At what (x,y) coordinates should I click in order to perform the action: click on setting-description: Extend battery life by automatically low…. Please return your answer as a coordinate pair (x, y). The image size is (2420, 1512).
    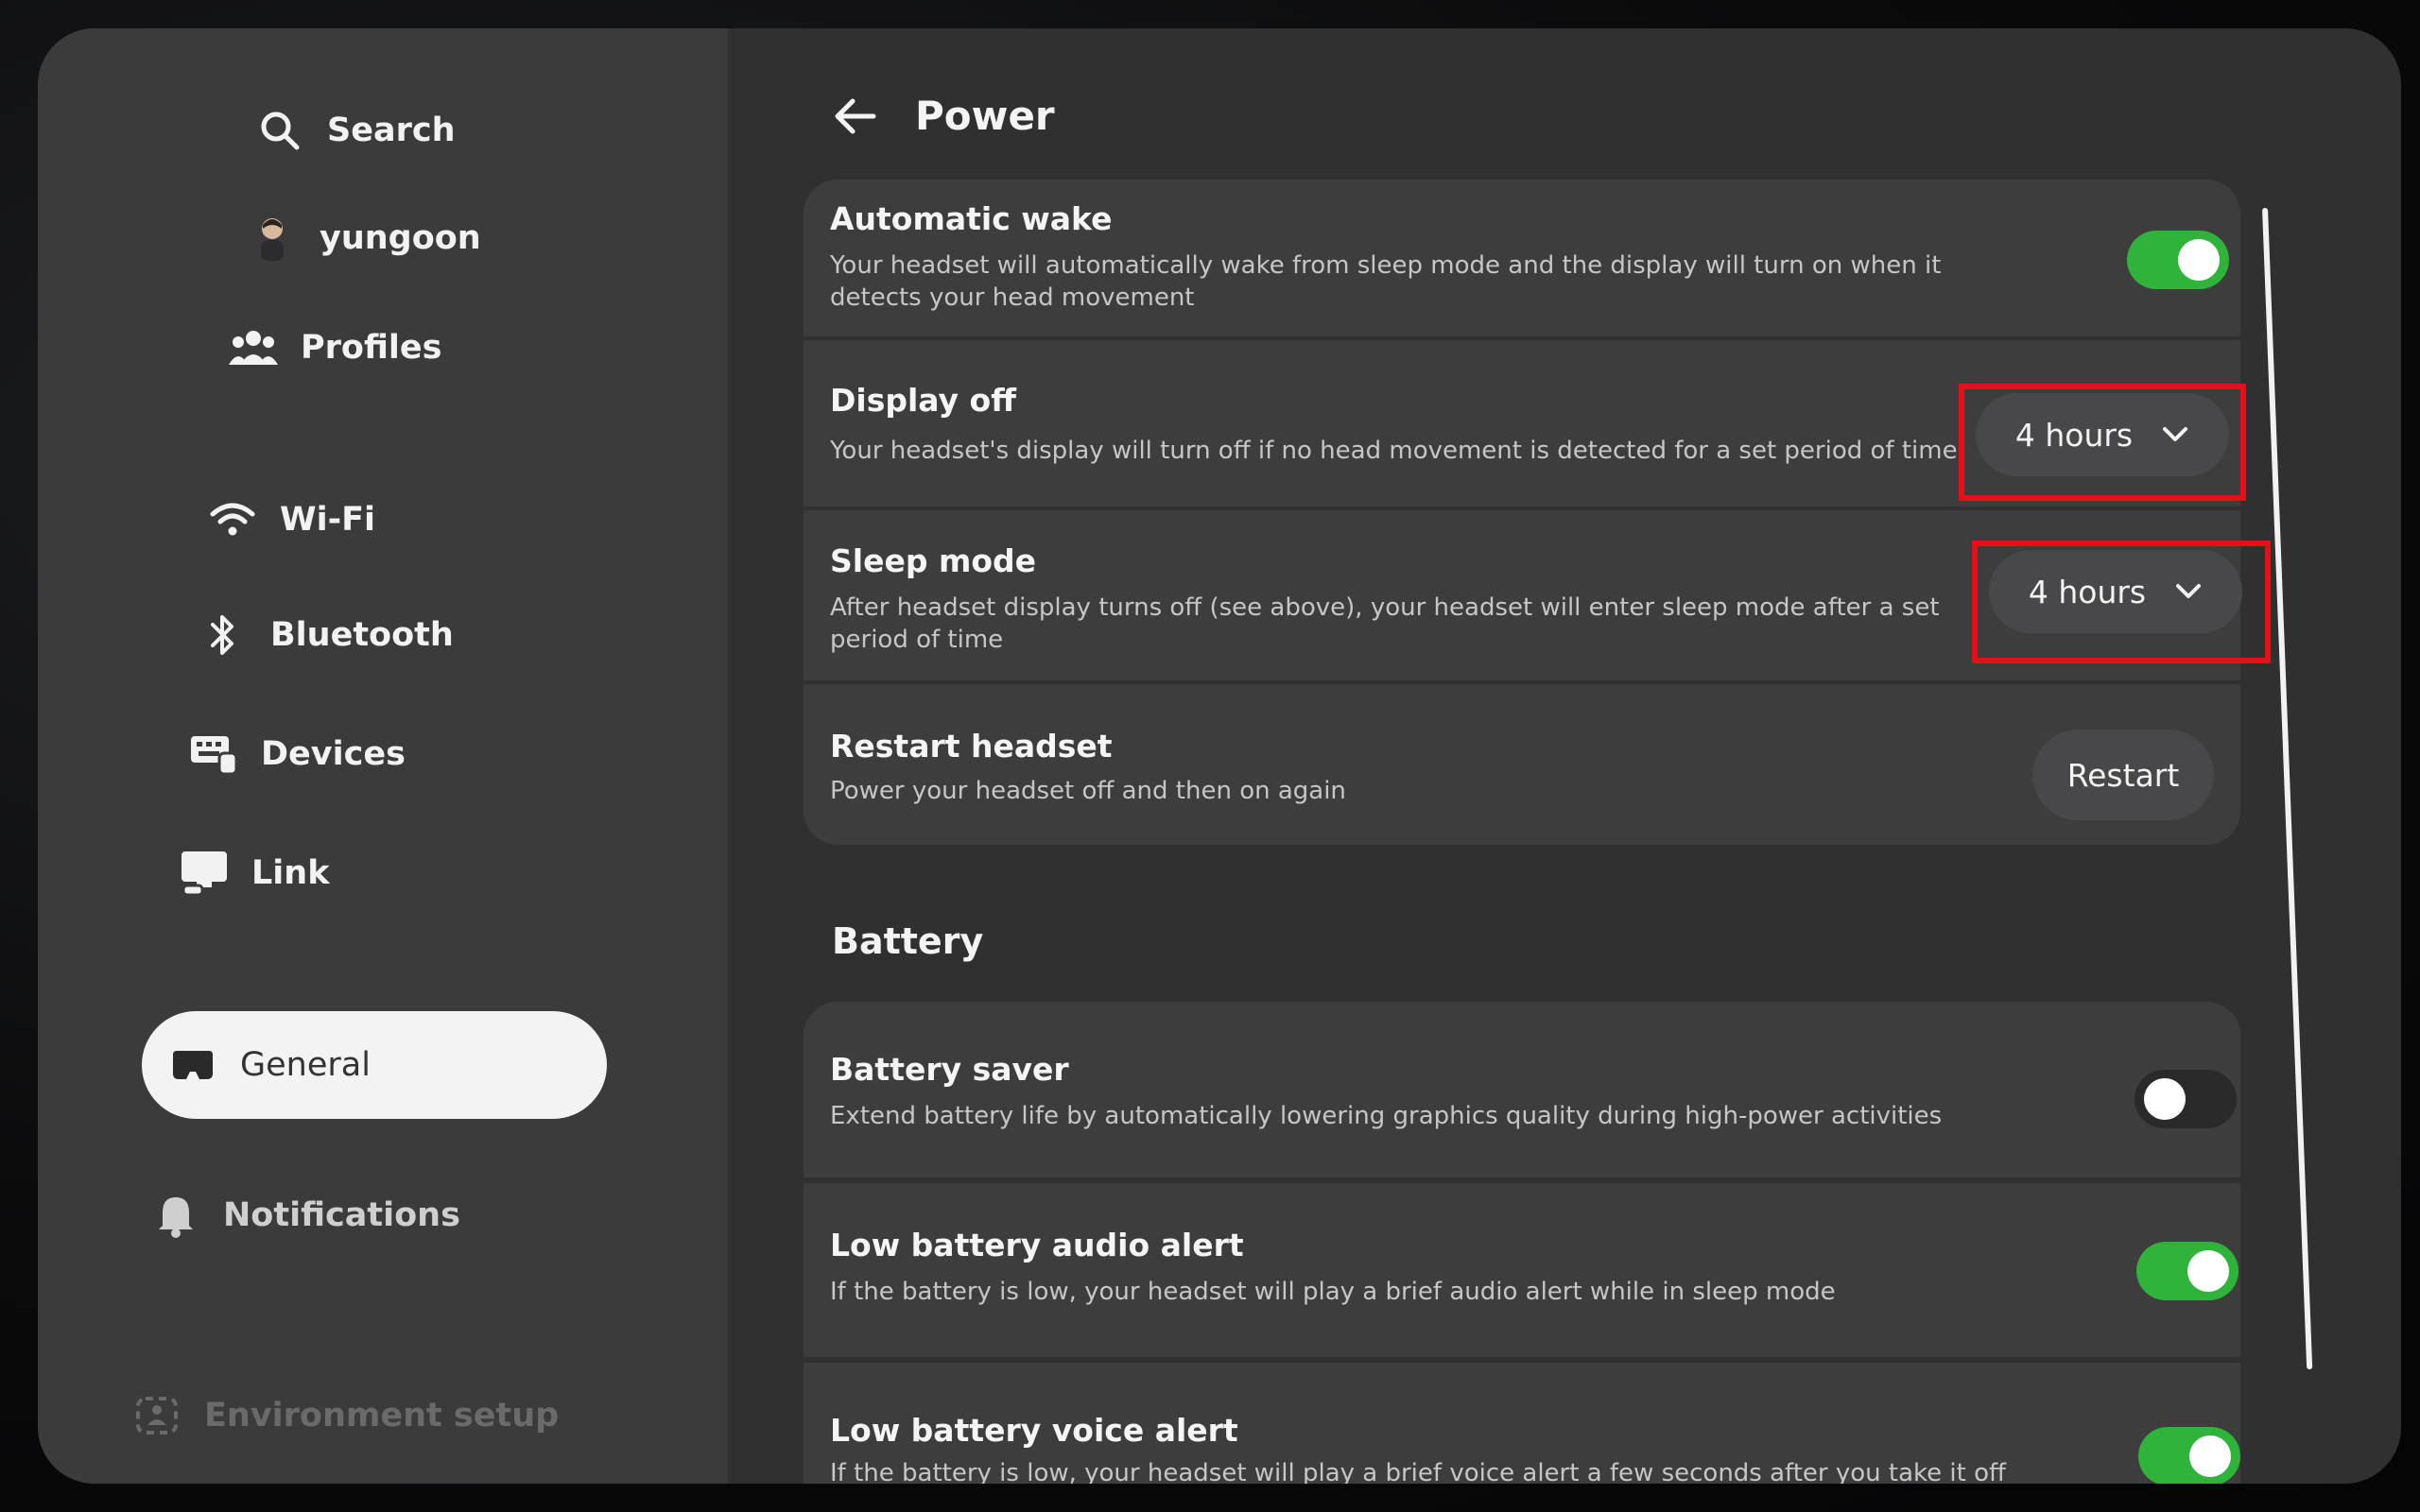
    Looking at the image, I should click on (1386, 1116).